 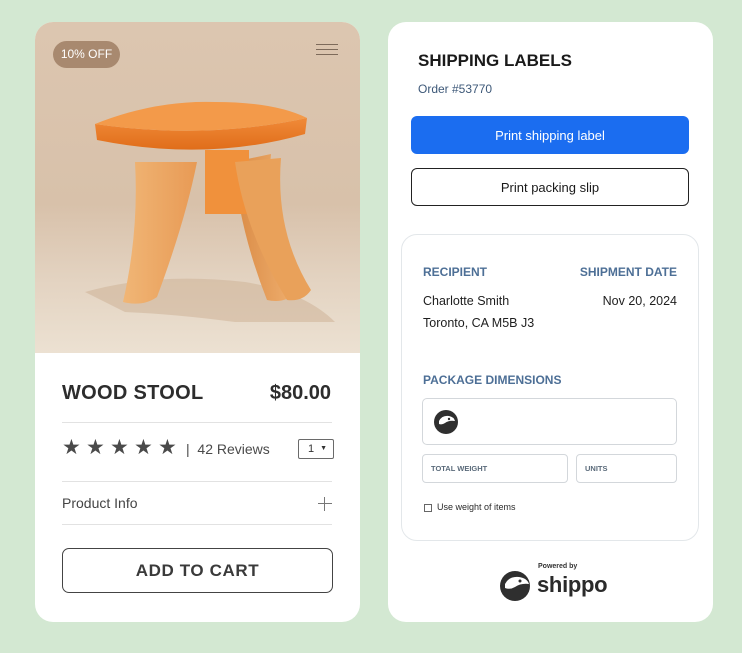 What do you see at coordinates (495, 468) in the screenshot?
I see `total-weight-input: TOTAL WEIGHT` at bounding box center [495, 468].